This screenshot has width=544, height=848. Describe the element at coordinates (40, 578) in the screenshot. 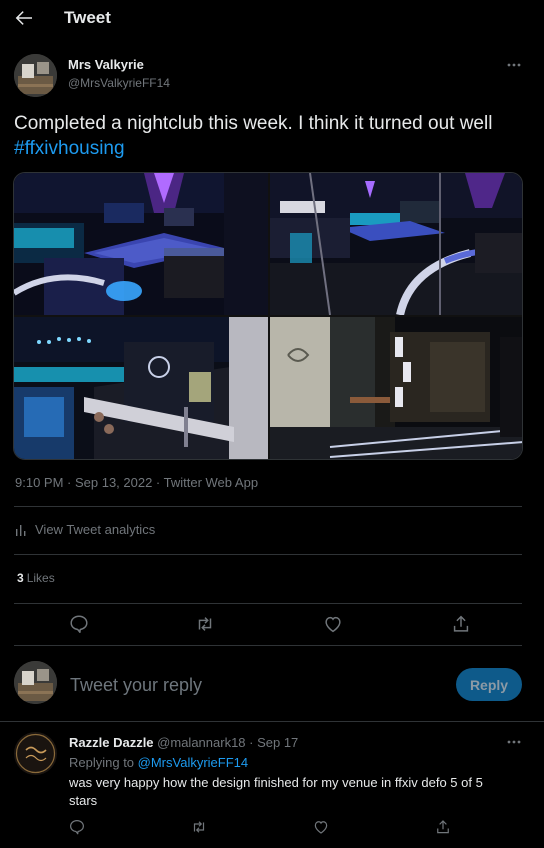

I see `likes-label: Likes` at that location.